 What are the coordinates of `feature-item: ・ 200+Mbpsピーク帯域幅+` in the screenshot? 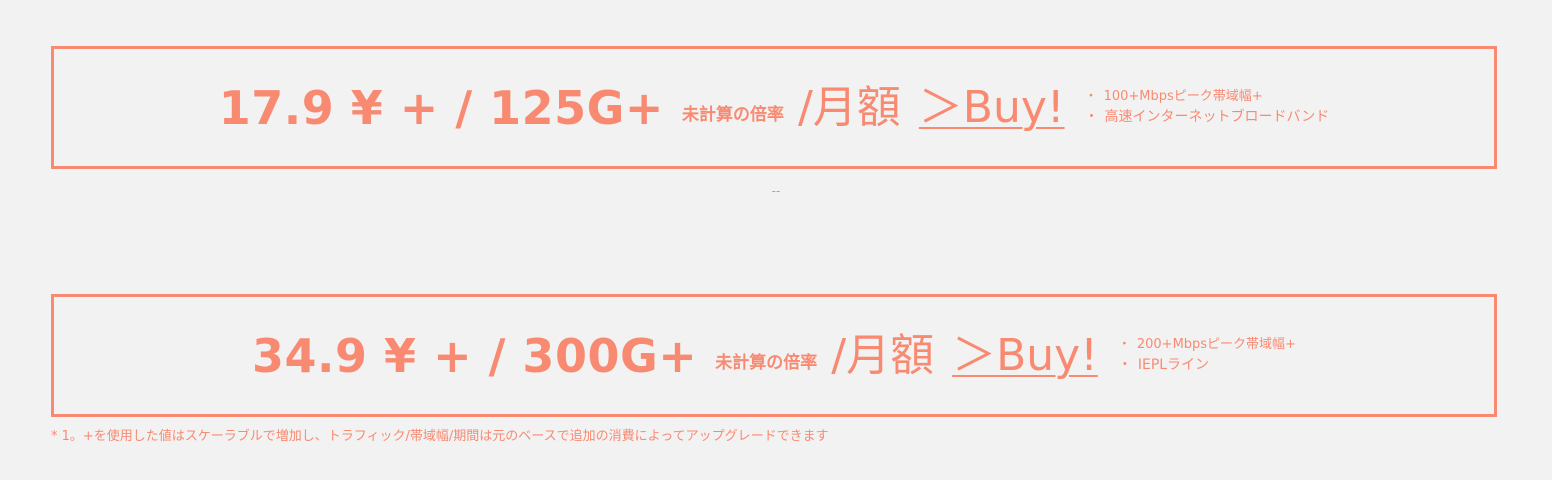 It's located at (1207, 345).